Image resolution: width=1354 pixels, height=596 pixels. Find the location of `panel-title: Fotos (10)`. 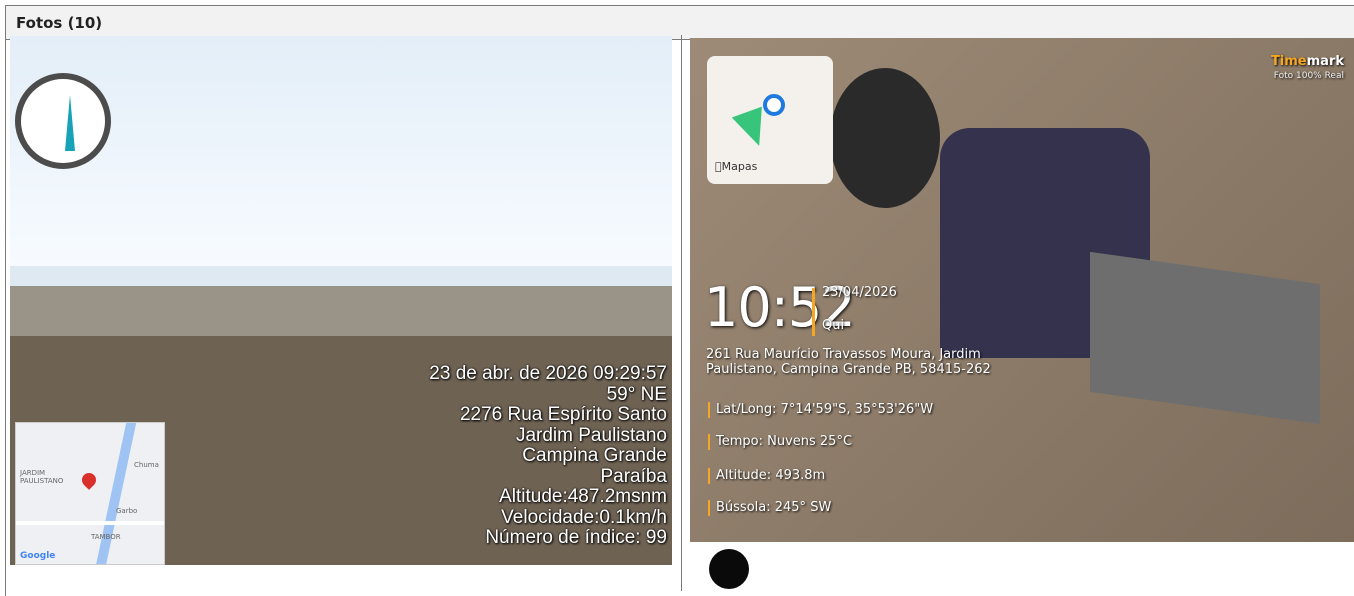

panel-title: Fotos (10) is located at coordinates (59, 23).